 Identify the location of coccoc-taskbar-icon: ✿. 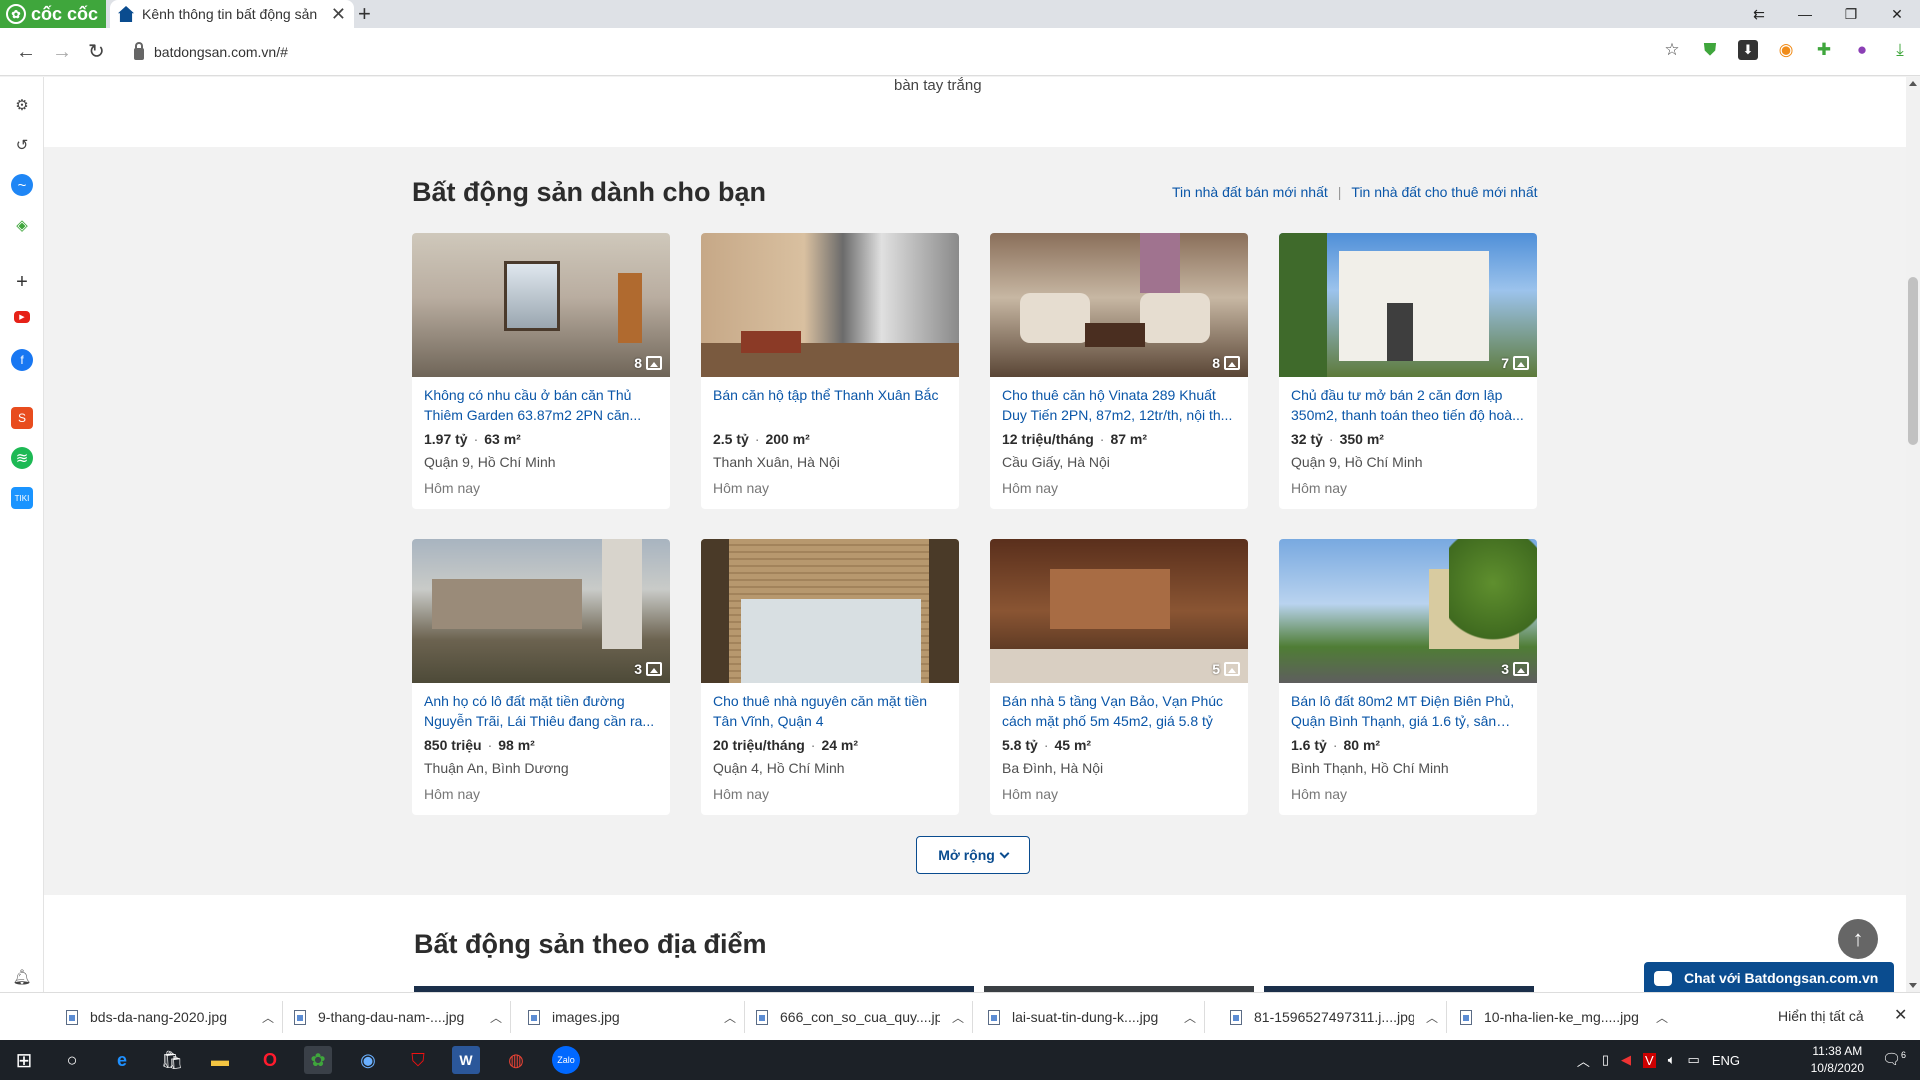
(318, 1060).